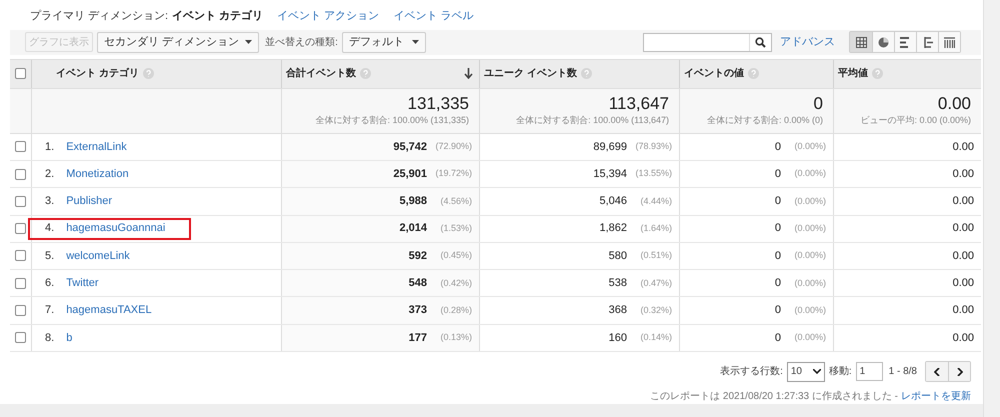  Describe the element at coordinates (89, 201) in the screenshot. I see `category-link: Publisher` at that location.